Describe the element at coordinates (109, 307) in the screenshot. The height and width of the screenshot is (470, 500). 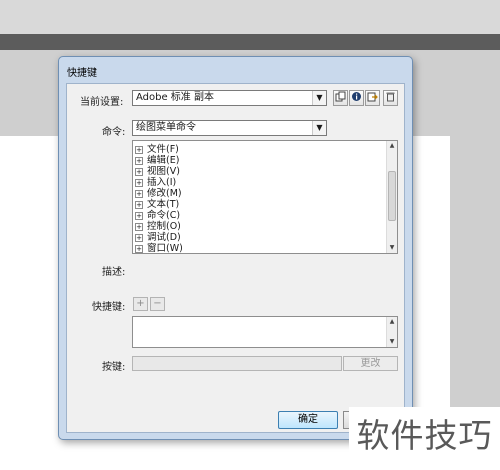
I see `shortcut-label: 快捷键:` at that location.